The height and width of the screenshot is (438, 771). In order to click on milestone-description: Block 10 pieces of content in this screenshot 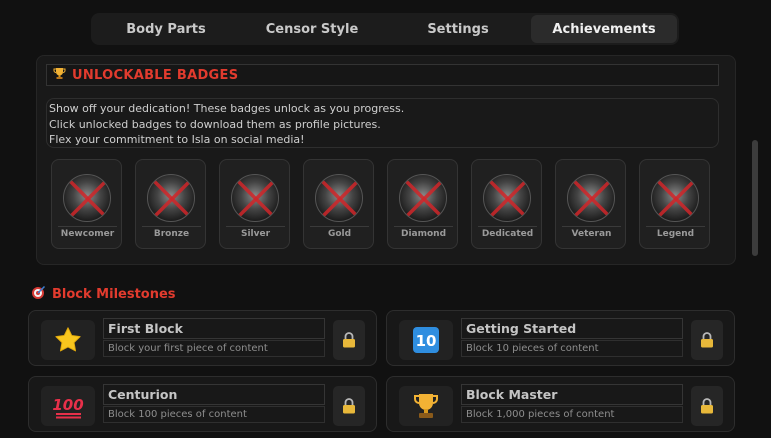, I will do `click(572, 348)`.